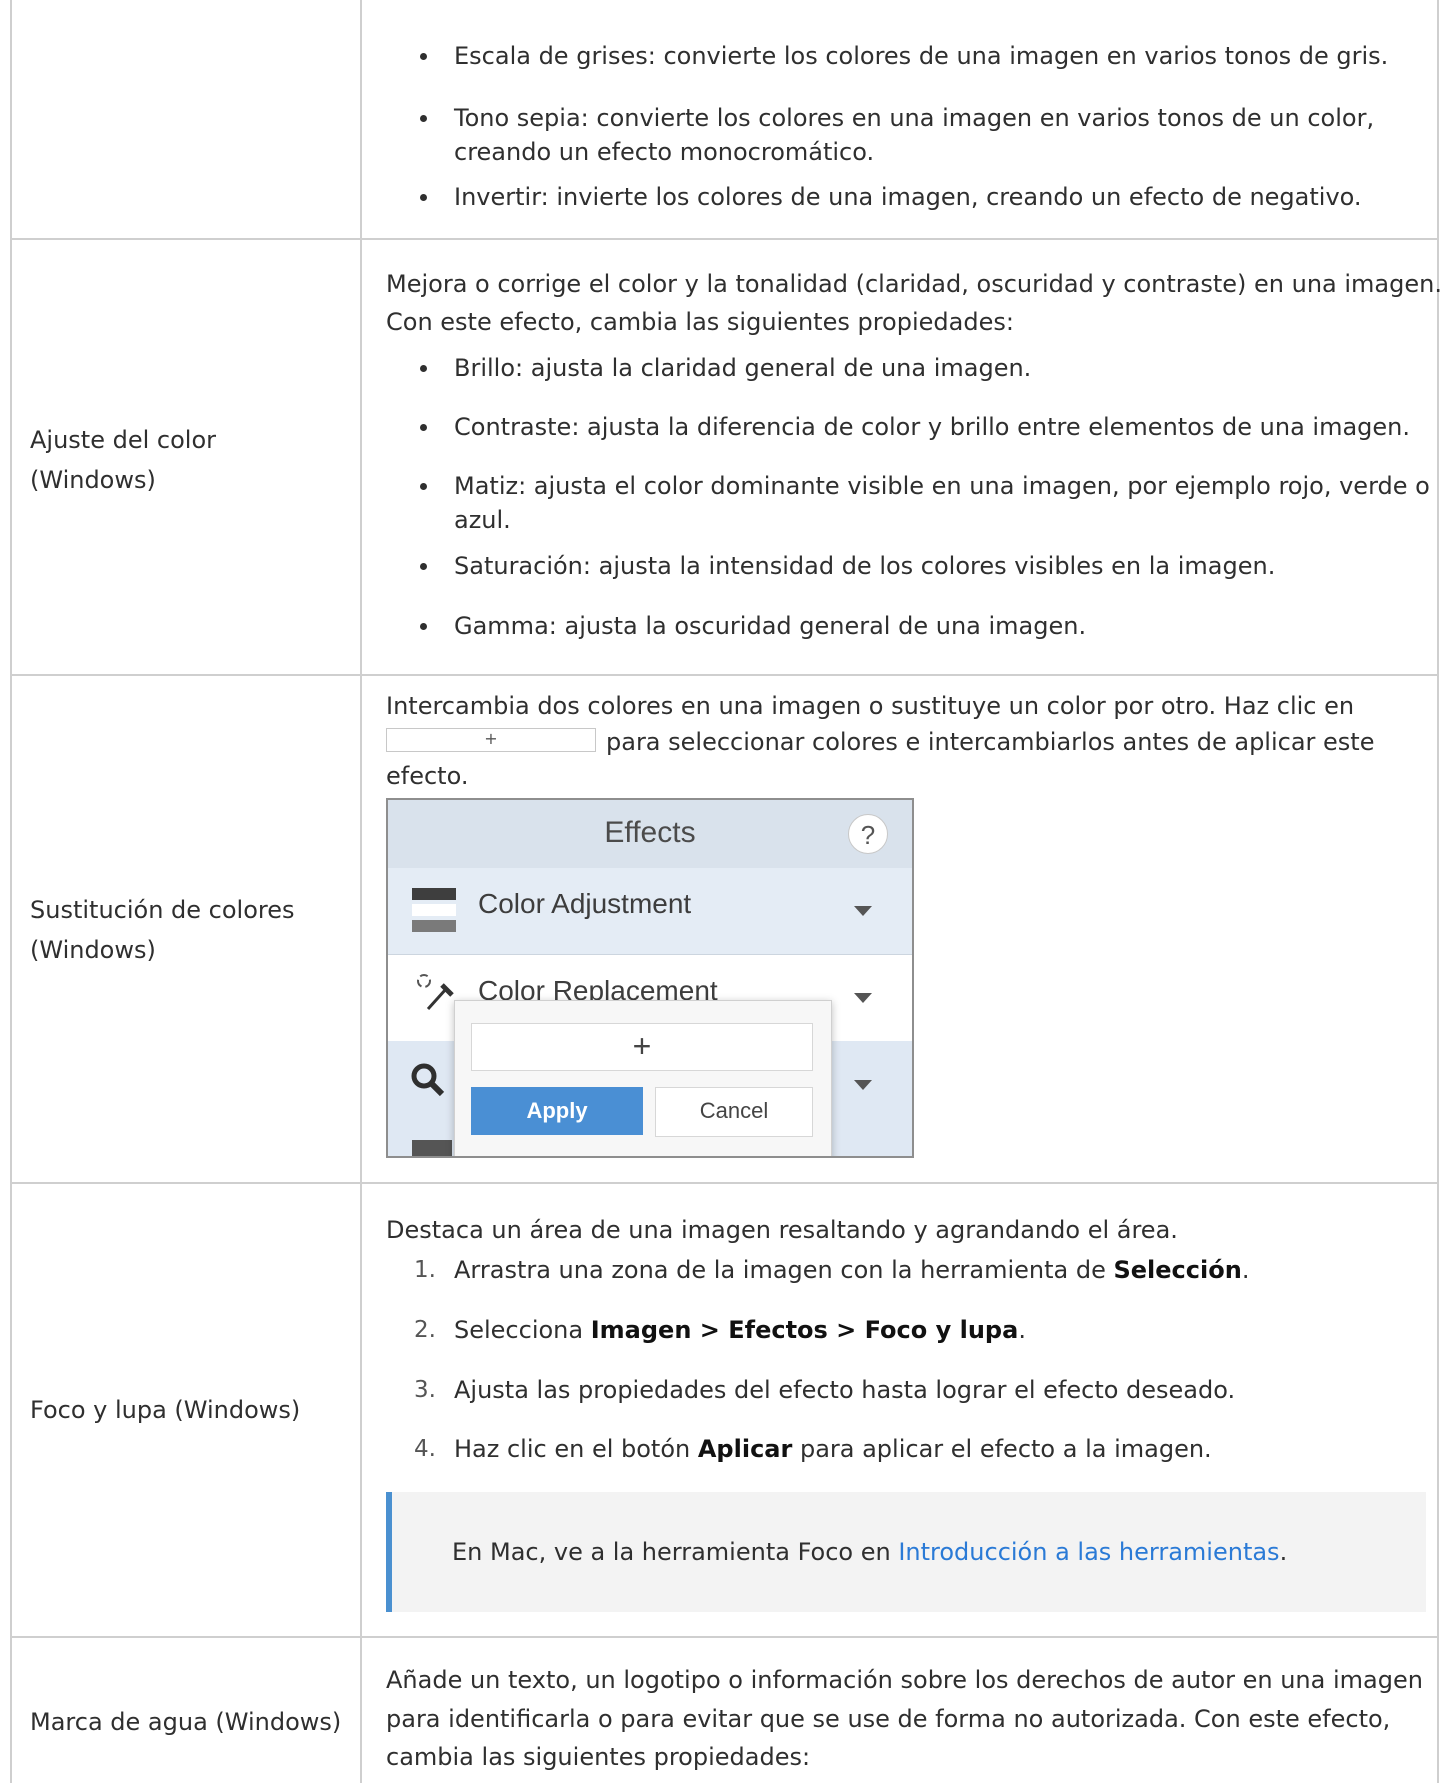 The width and height of the screenshot is (1449, 1783). What do you see at coordinates (434, 910) in the screenshot?
I see `color-adjustment-icon` at bounding box center [434, 910].